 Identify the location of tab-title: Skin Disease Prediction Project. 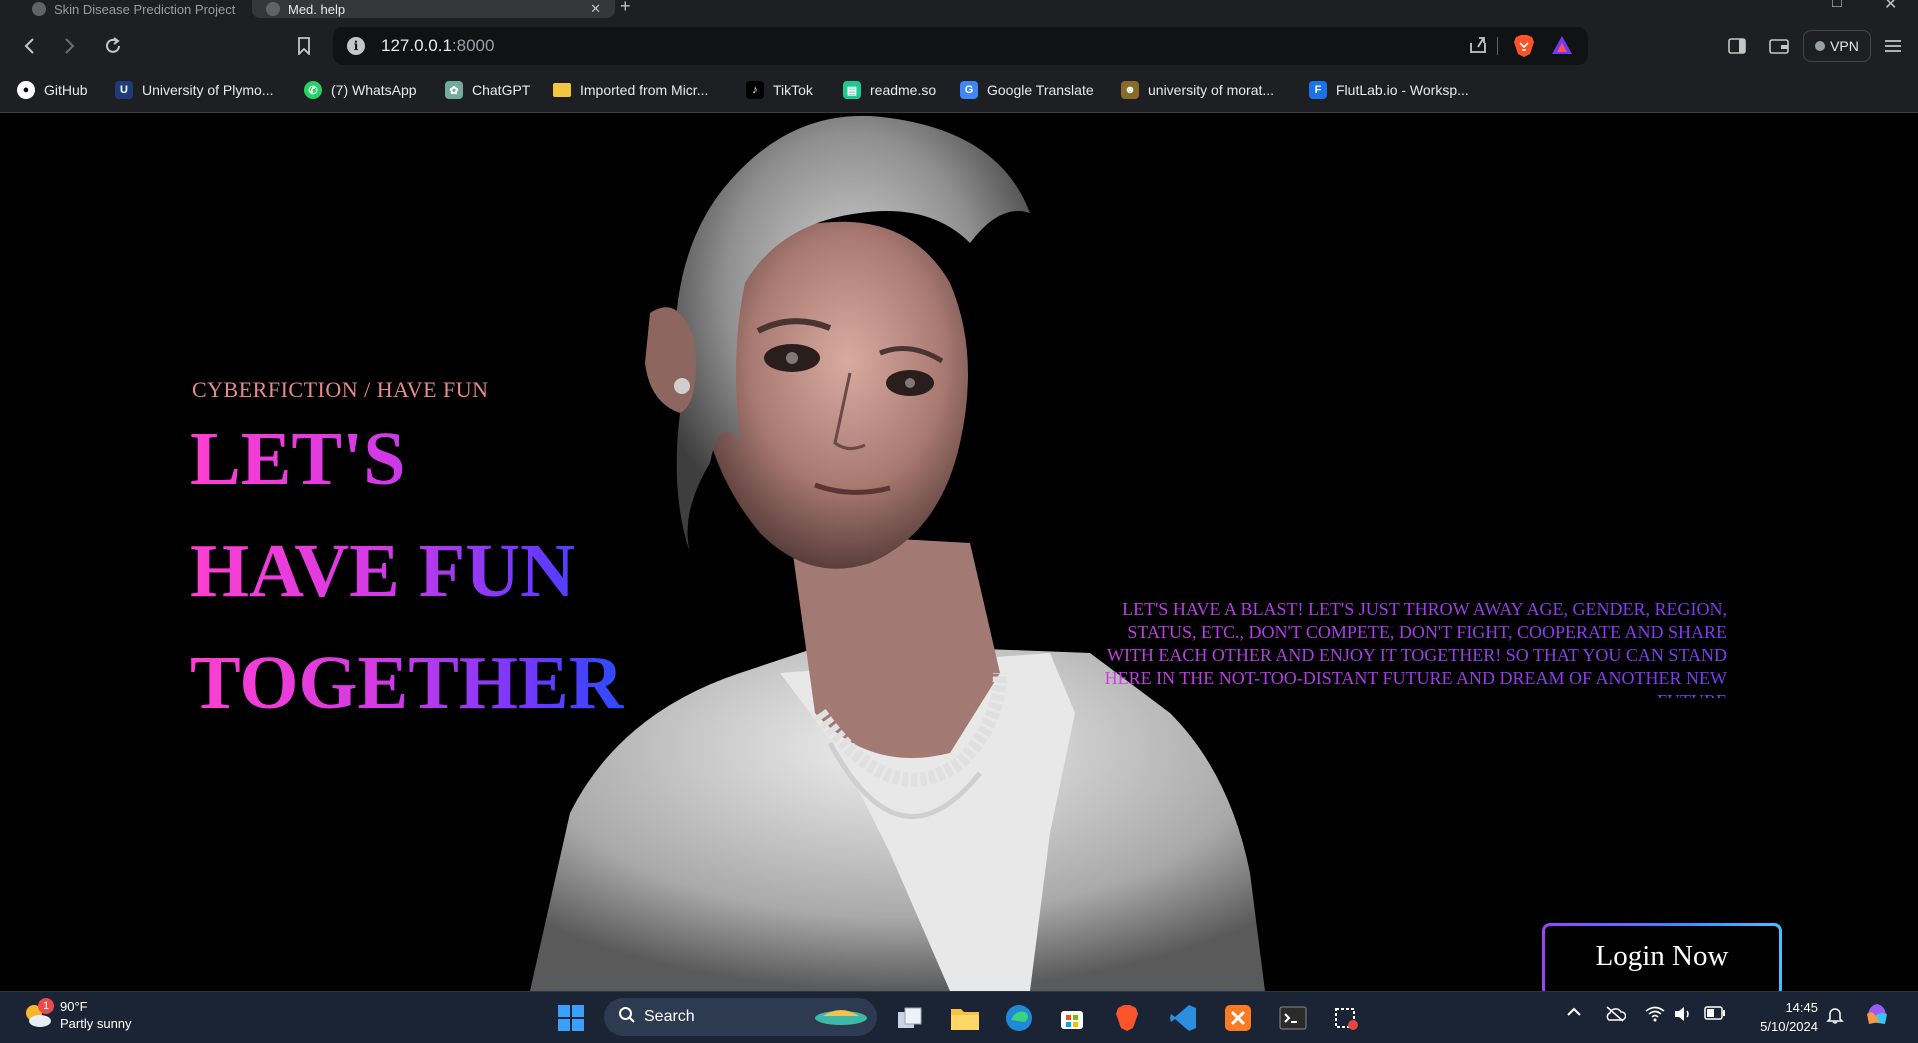
(145, 9).